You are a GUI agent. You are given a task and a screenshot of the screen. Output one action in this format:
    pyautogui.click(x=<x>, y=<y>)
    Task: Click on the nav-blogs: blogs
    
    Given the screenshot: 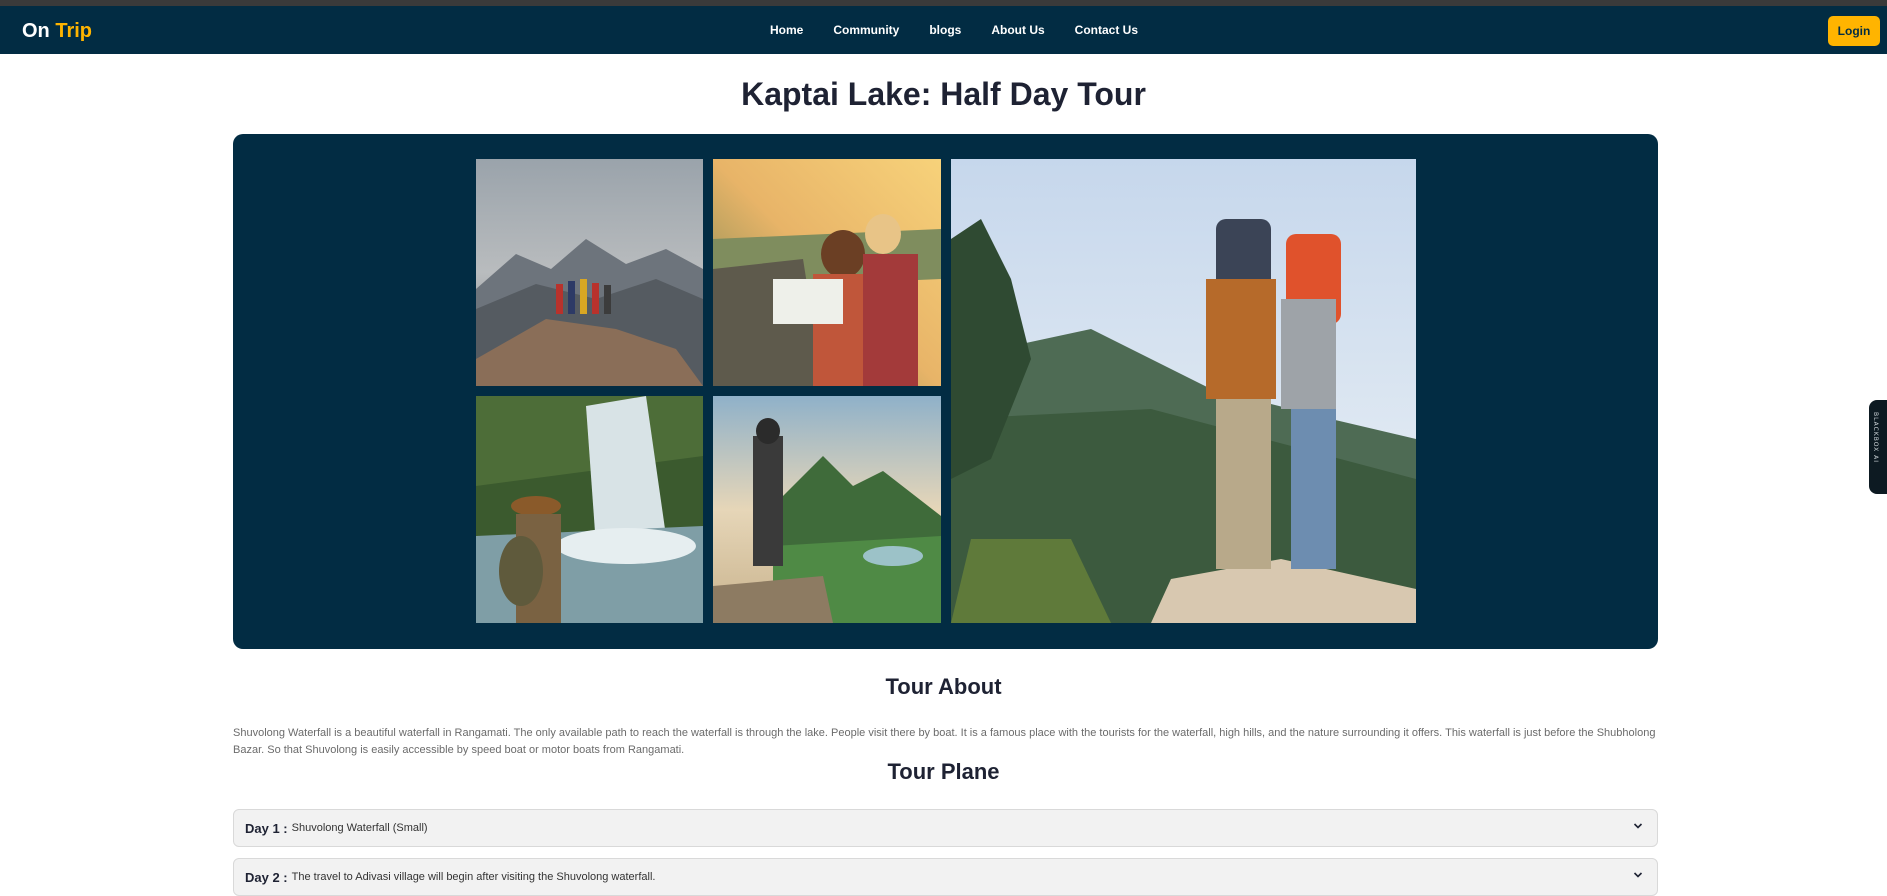 What is the action you would take?
    pyautogui.click(x=945, y=30)
    